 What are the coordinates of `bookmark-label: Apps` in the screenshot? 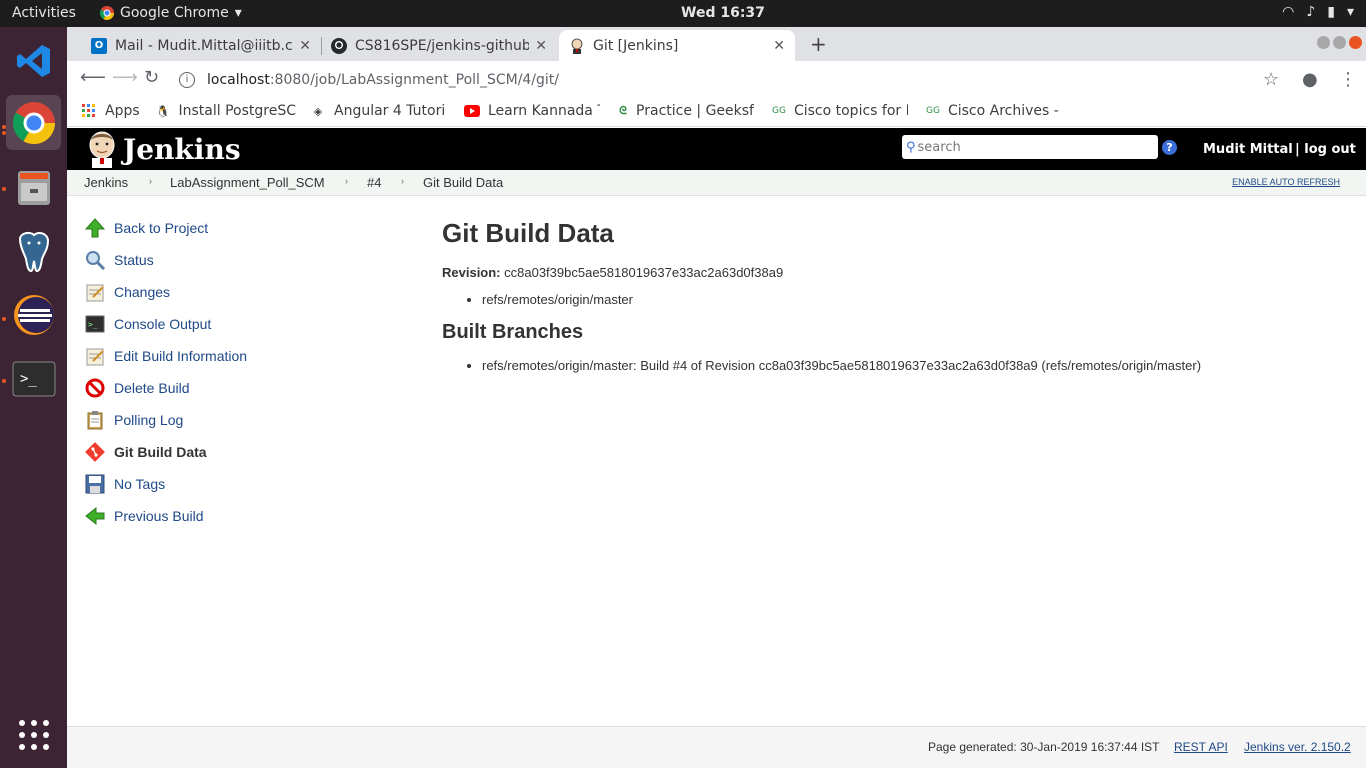 It's located at (122, 111).